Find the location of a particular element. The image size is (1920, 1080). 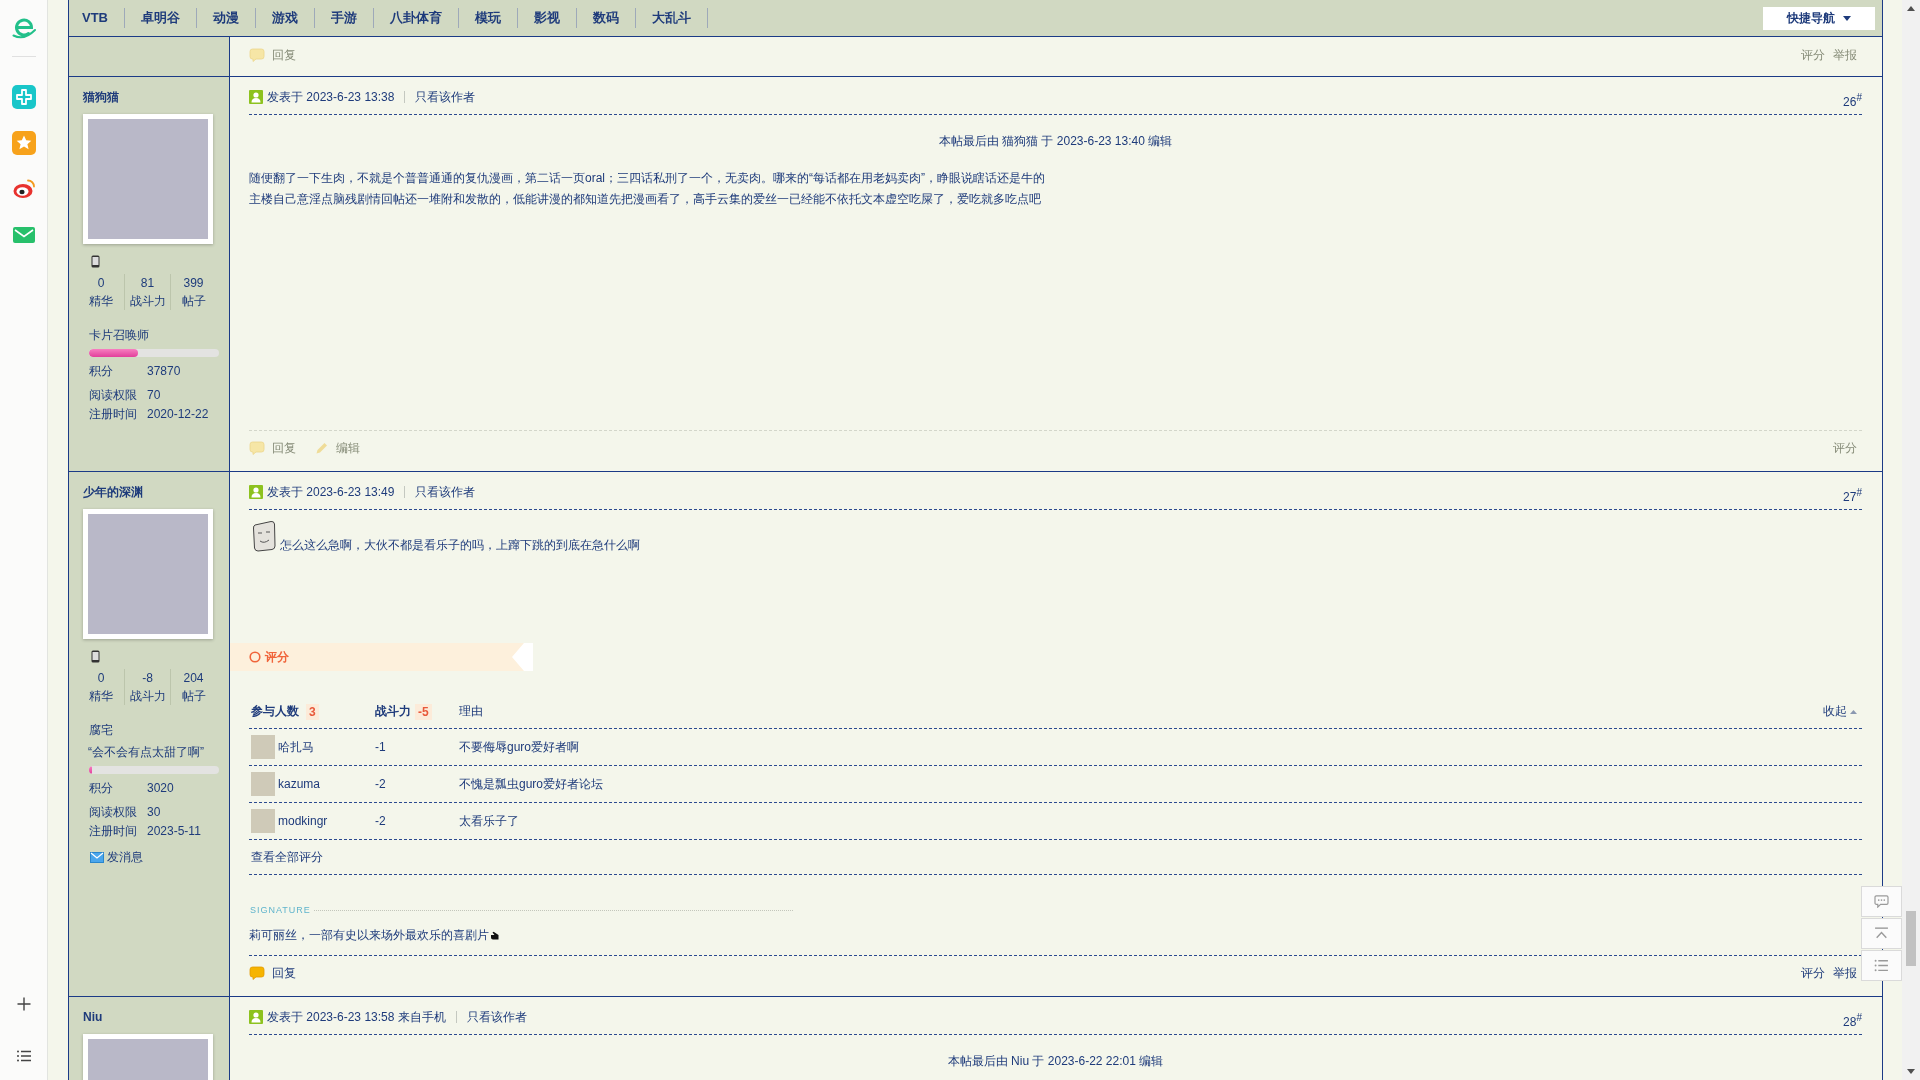

nav-link: 游戏 is located at coordinates (285, 18).